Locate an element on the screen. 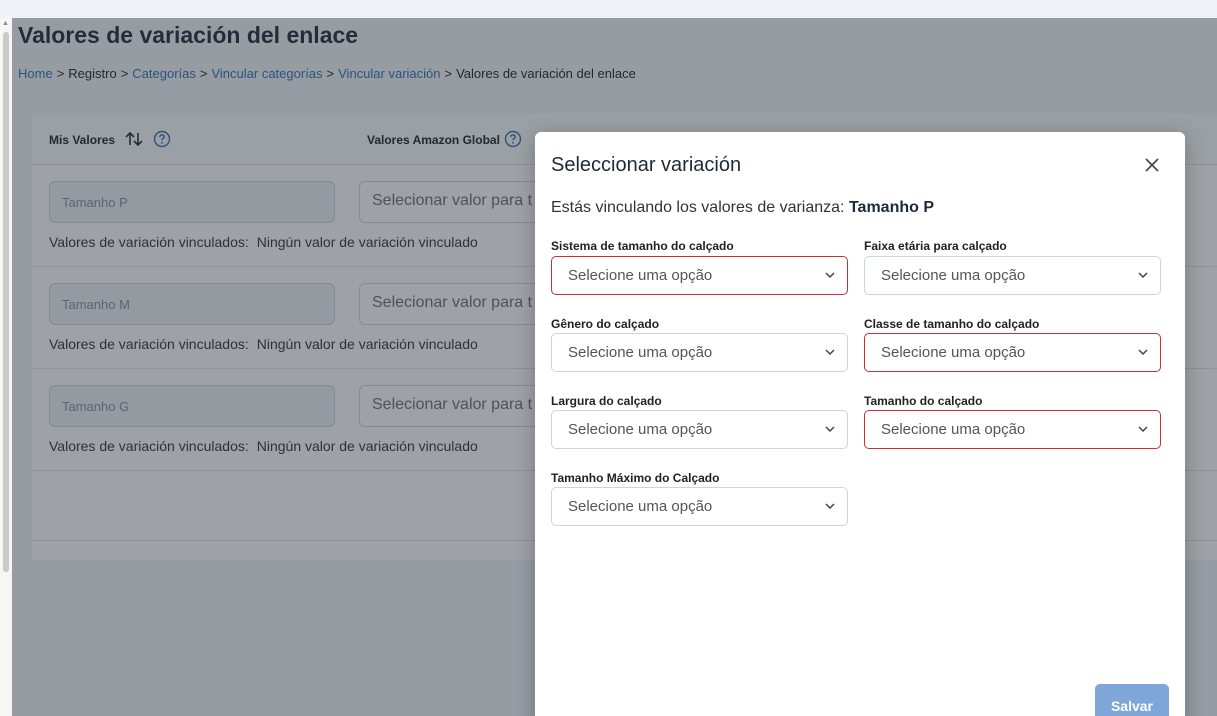  field-label-size: Tamanho do calçado is located at coordinates (923, 401).